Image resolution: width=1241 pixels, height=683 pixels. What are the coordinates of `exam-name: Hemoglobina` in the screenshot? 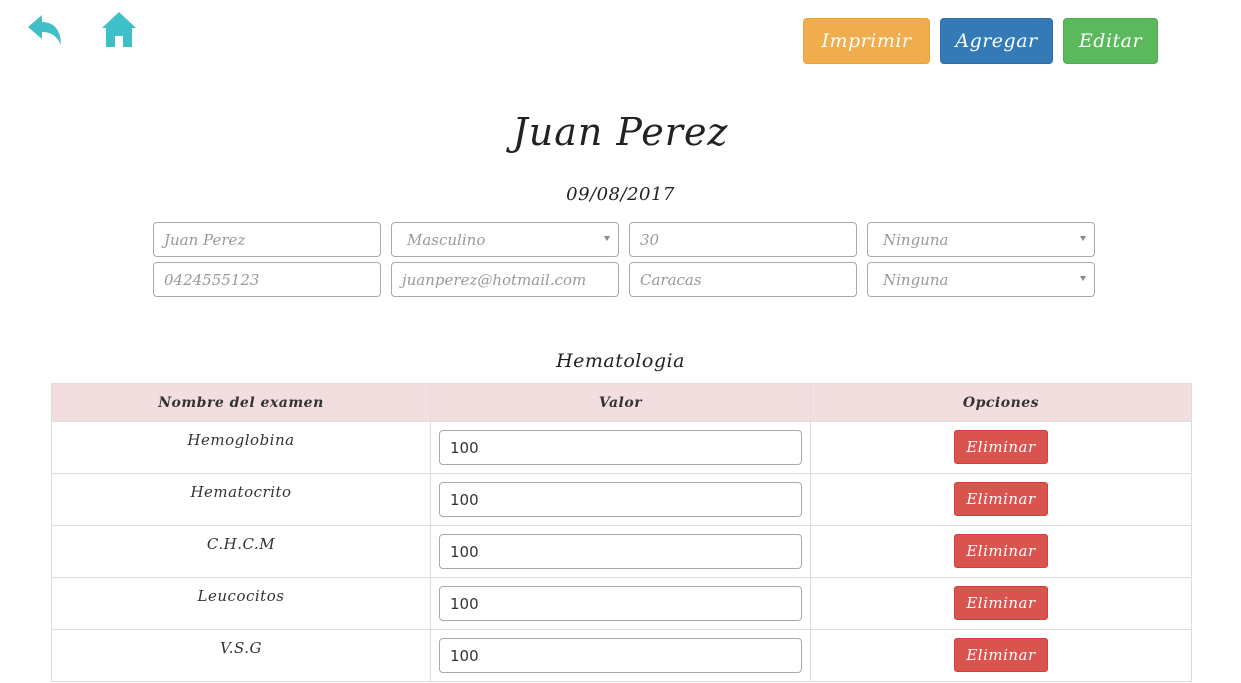 It's located at (241, 440).